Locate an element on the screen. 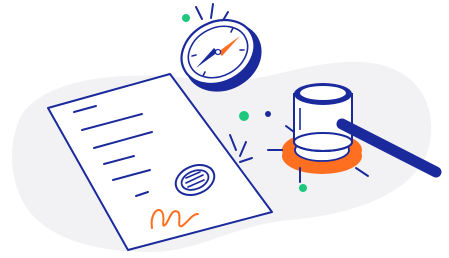 This screenshot has height=258, width=449. green-dot-bottom is located at coordinates (303, 188).